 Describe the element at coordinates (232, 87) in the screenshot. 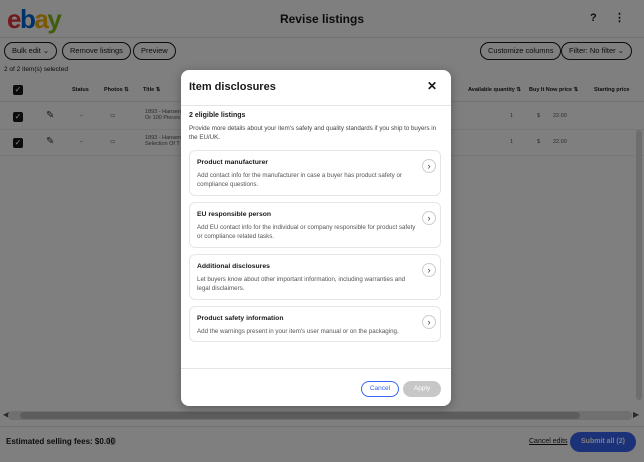

I see `dialog-title: Item disclosures` at that location.